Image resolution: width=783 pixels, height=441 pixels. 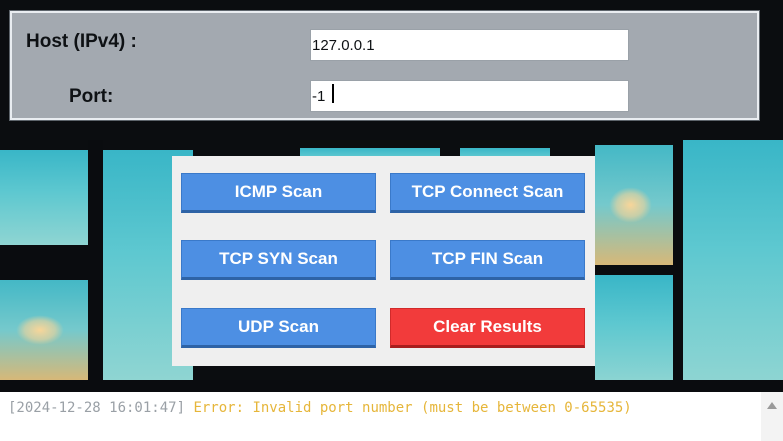 I want to click on scroll-up-arrow-icon, so click(x=772, y=405).